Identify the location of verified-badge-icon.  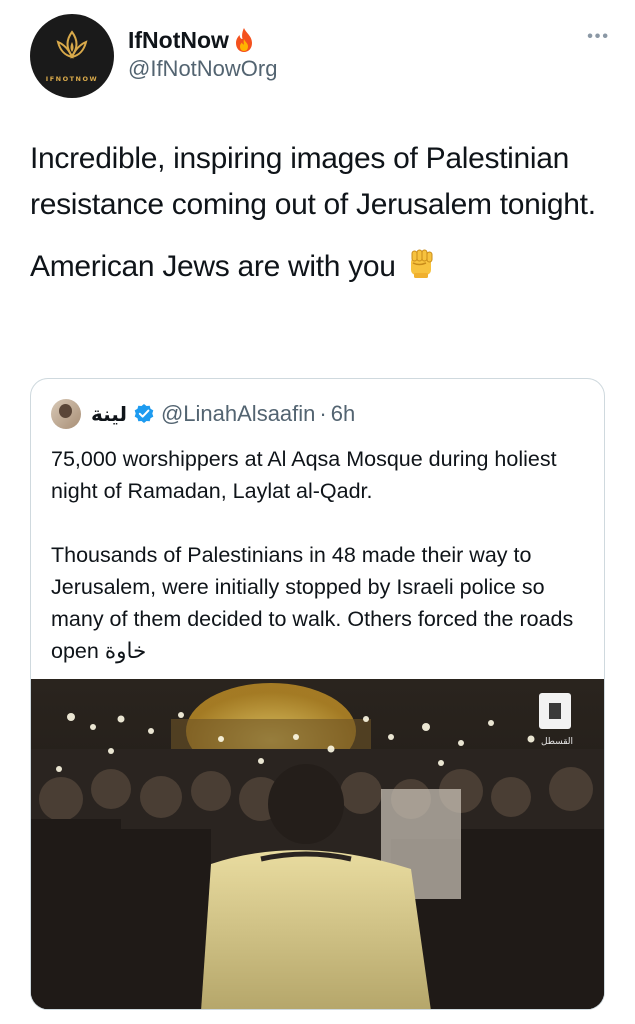
(144, 414).